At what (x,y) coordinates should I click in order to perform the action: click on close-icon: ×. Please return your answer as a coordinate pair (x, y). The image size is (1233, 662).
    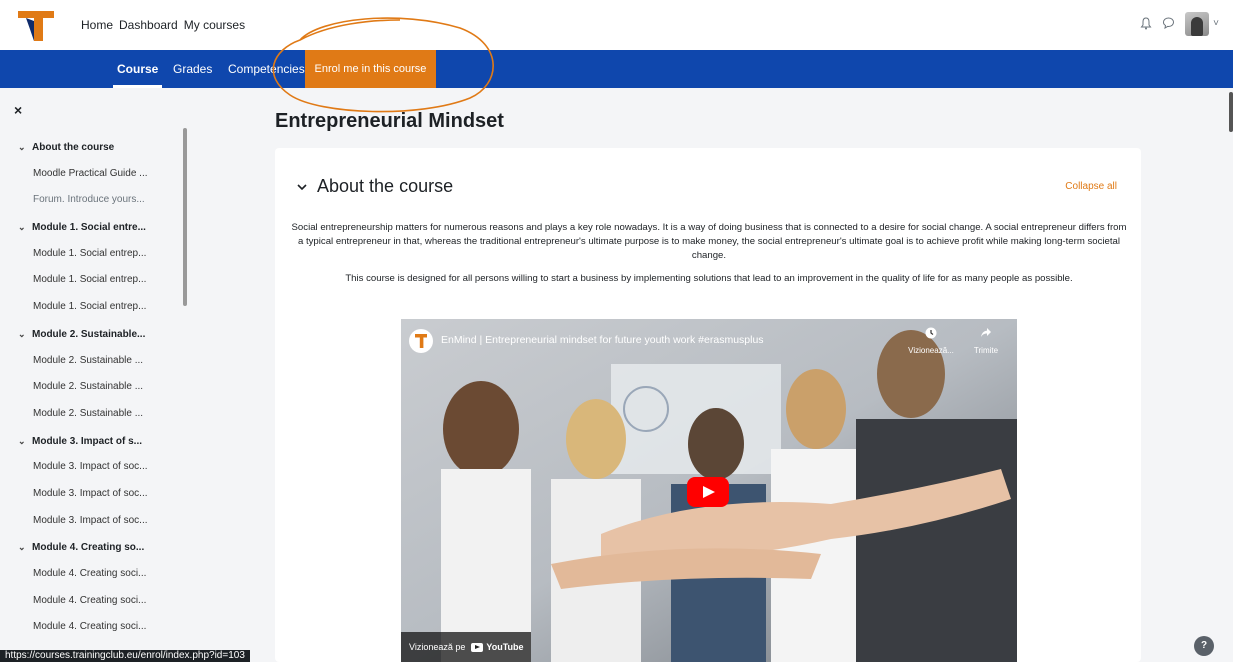
    Looking at the image, I should click on (18, 110).